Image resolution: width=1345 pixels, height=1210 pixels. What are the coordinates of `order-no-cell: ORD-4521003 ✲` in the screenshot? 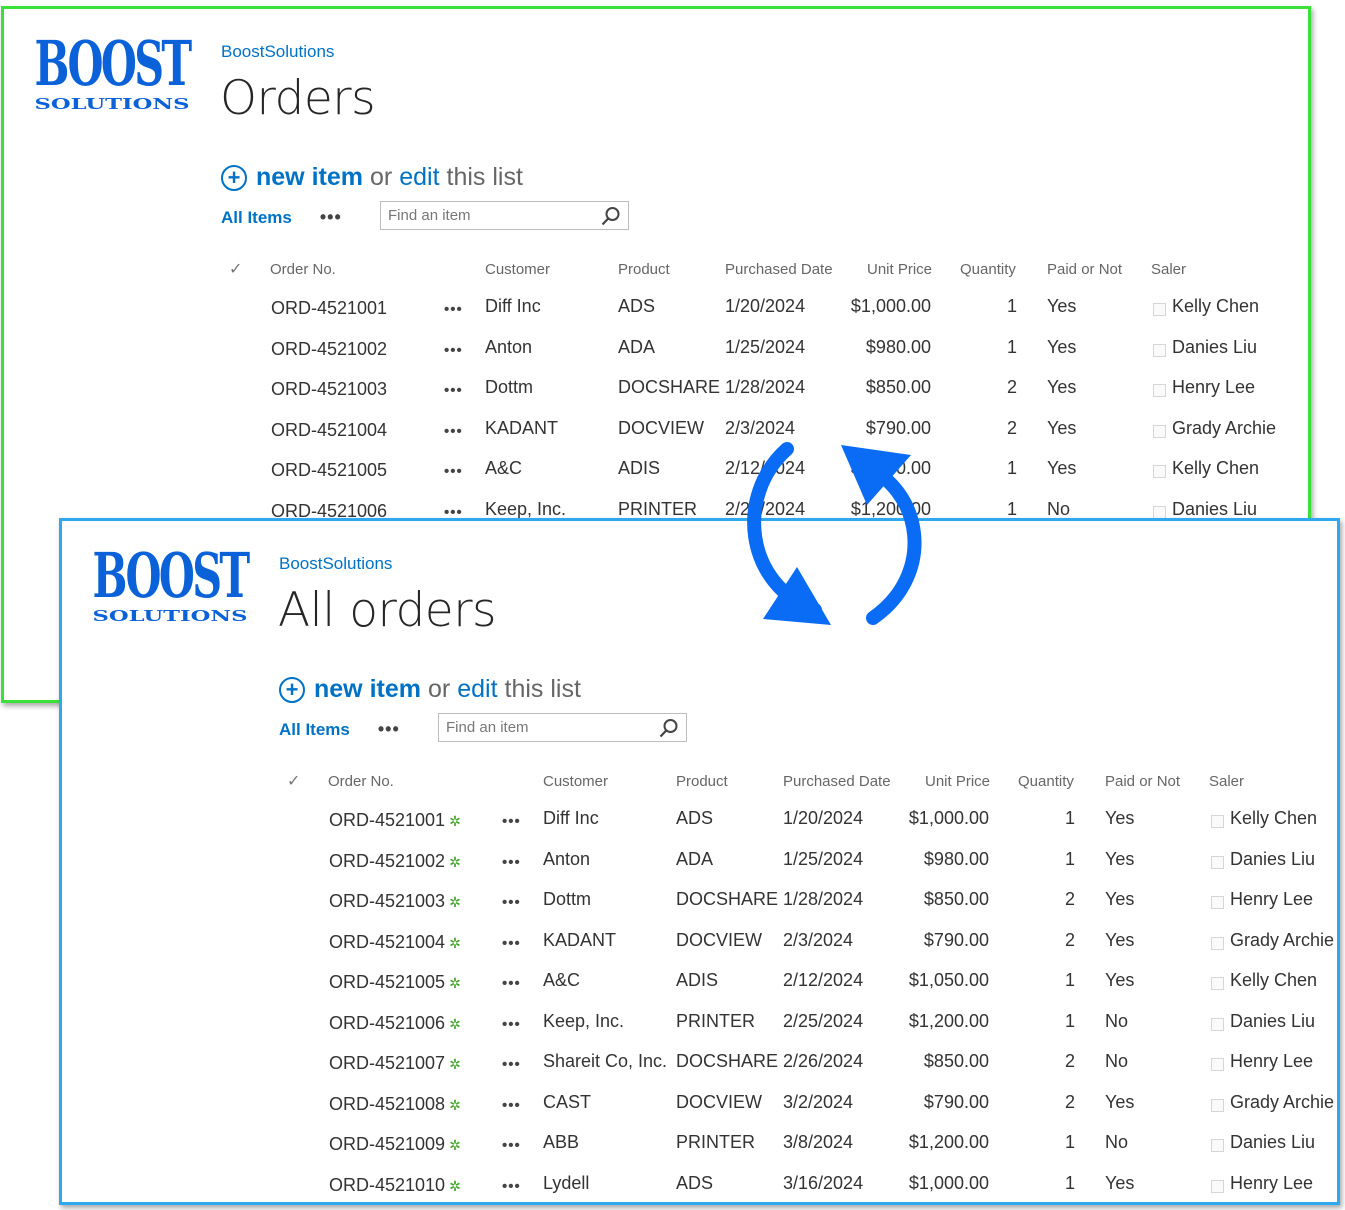 It's located at (395, 901).